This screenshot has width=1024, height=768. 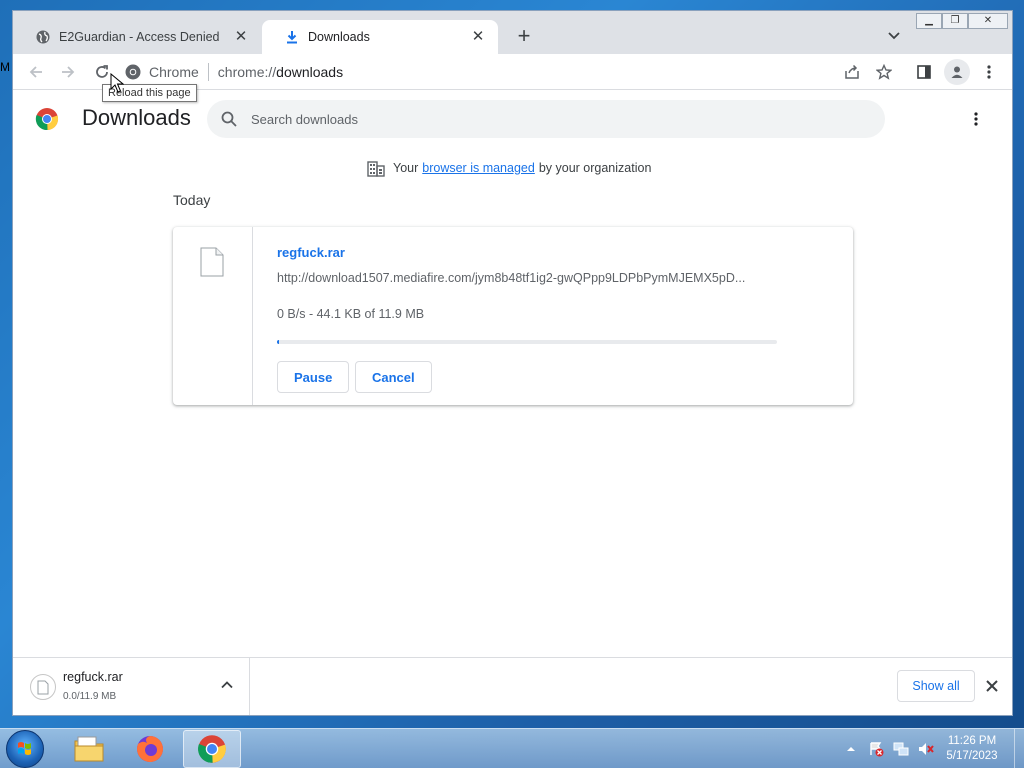 I want to click on browser-menu-button, so click(x=989, y=72).